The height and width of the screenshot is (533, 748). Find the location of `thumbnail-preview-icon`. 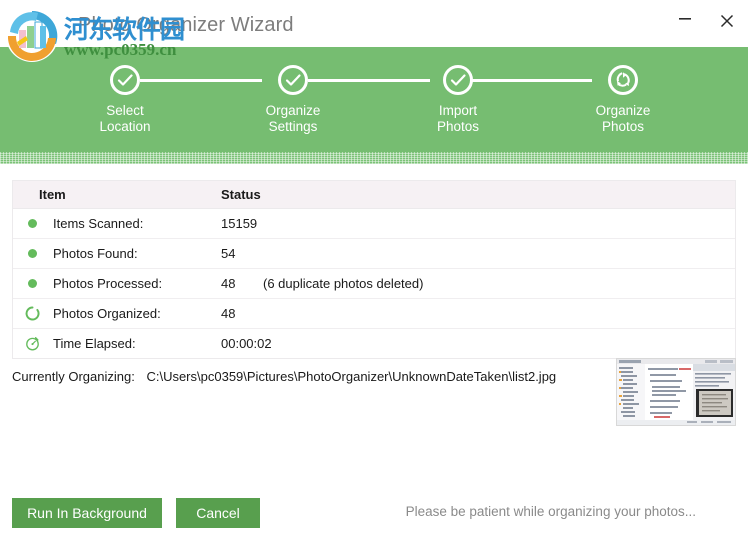

thumbnail-preview-icon is located at coordinates (676, 392).